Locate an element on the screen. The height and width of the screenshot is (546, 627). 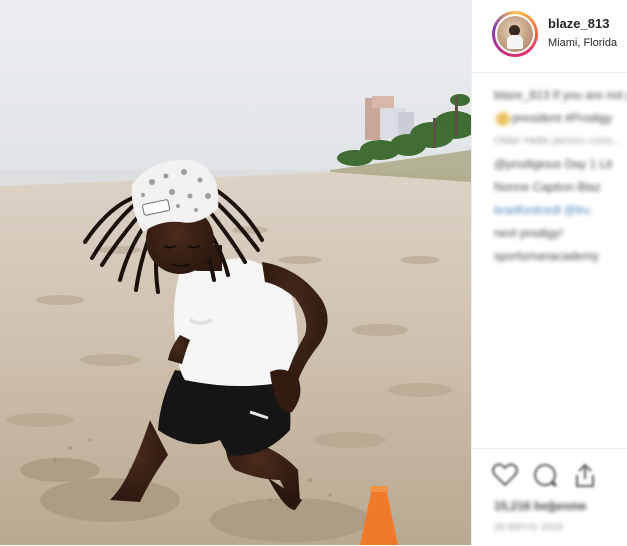
post-header: blaze_813 Miami, Florida is located at coordinates (549, 36).